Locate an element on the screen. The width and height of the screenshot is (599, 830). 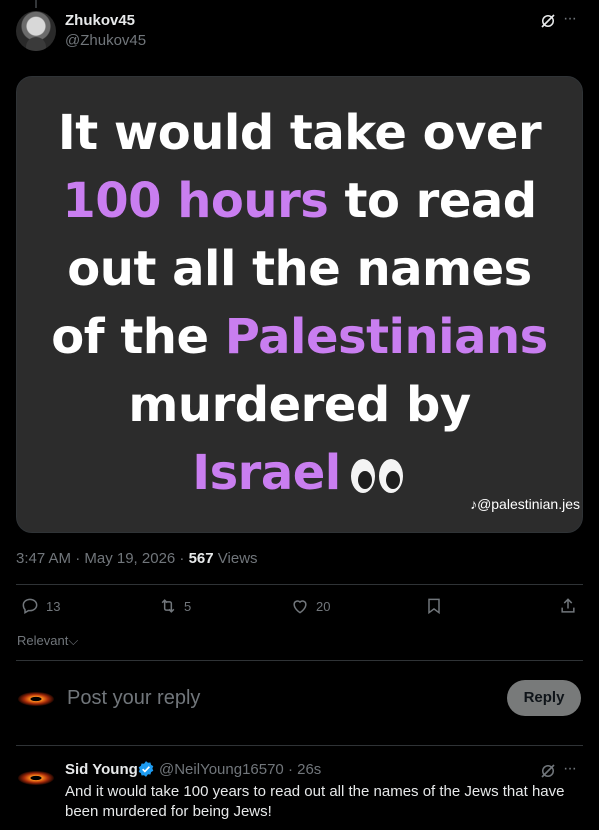
repost-icon is located at coordinates (168, 606).